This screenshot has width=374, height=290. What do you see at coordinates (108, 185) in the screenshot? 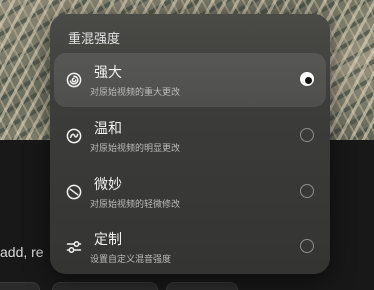
I see `option-label: 微妙` at bounding box center [108, 185].